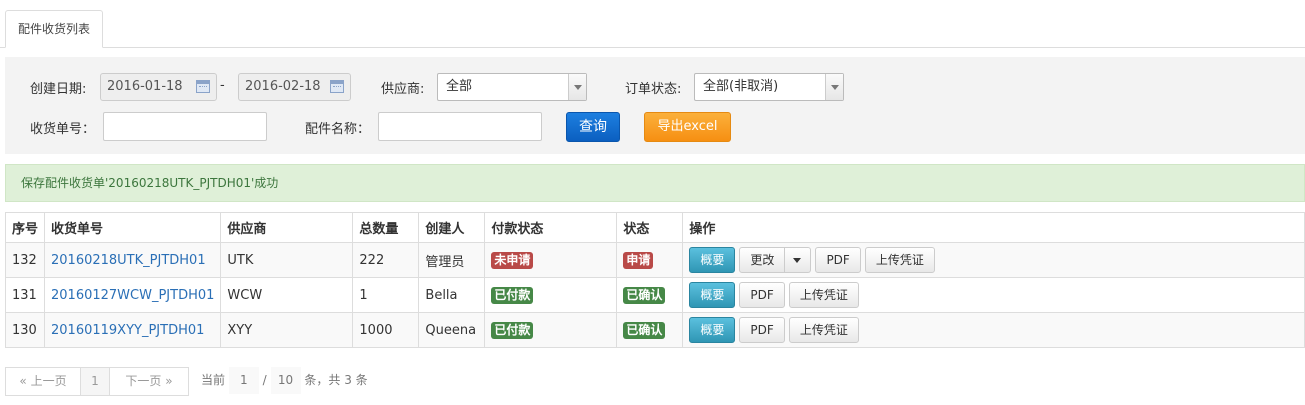 This screenshot has height=405, width=1305. Describe the element at coordinates (655, 183) in the screenshot. I see `success-alert: 保存配件收货单'20160218UTK_PJTDH01'成功` at that location.